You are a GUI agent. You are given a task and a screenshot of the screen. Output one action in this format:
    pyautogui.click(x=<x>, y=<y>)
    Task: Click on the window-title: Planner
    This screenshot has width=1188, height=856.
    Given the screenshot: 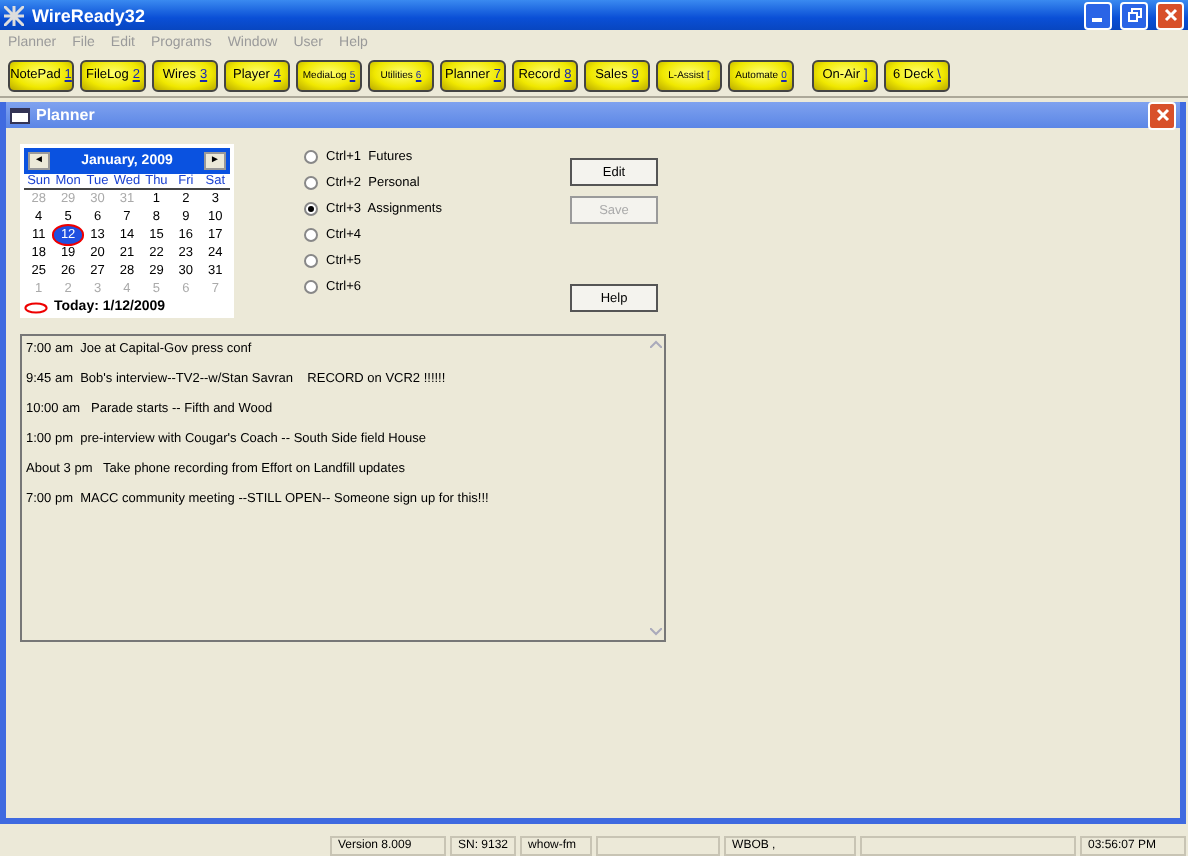 What is the action you would take?
    pyautogui.click(x=66, y=115)
    